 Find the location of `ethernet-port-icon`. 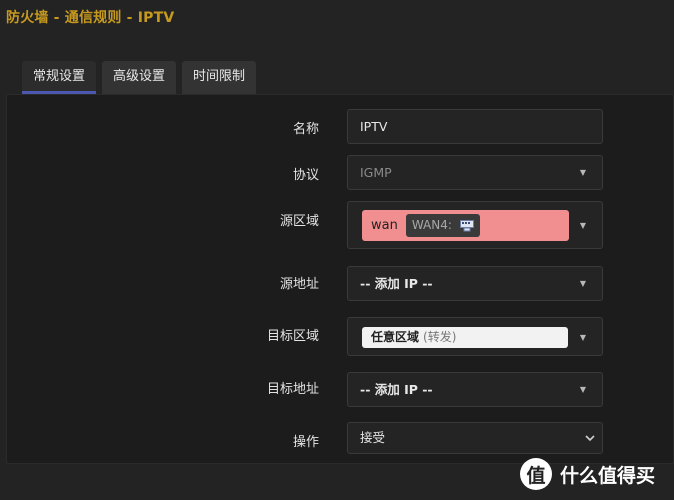

ethernet-port-icon is located at coordinates (466, 225).